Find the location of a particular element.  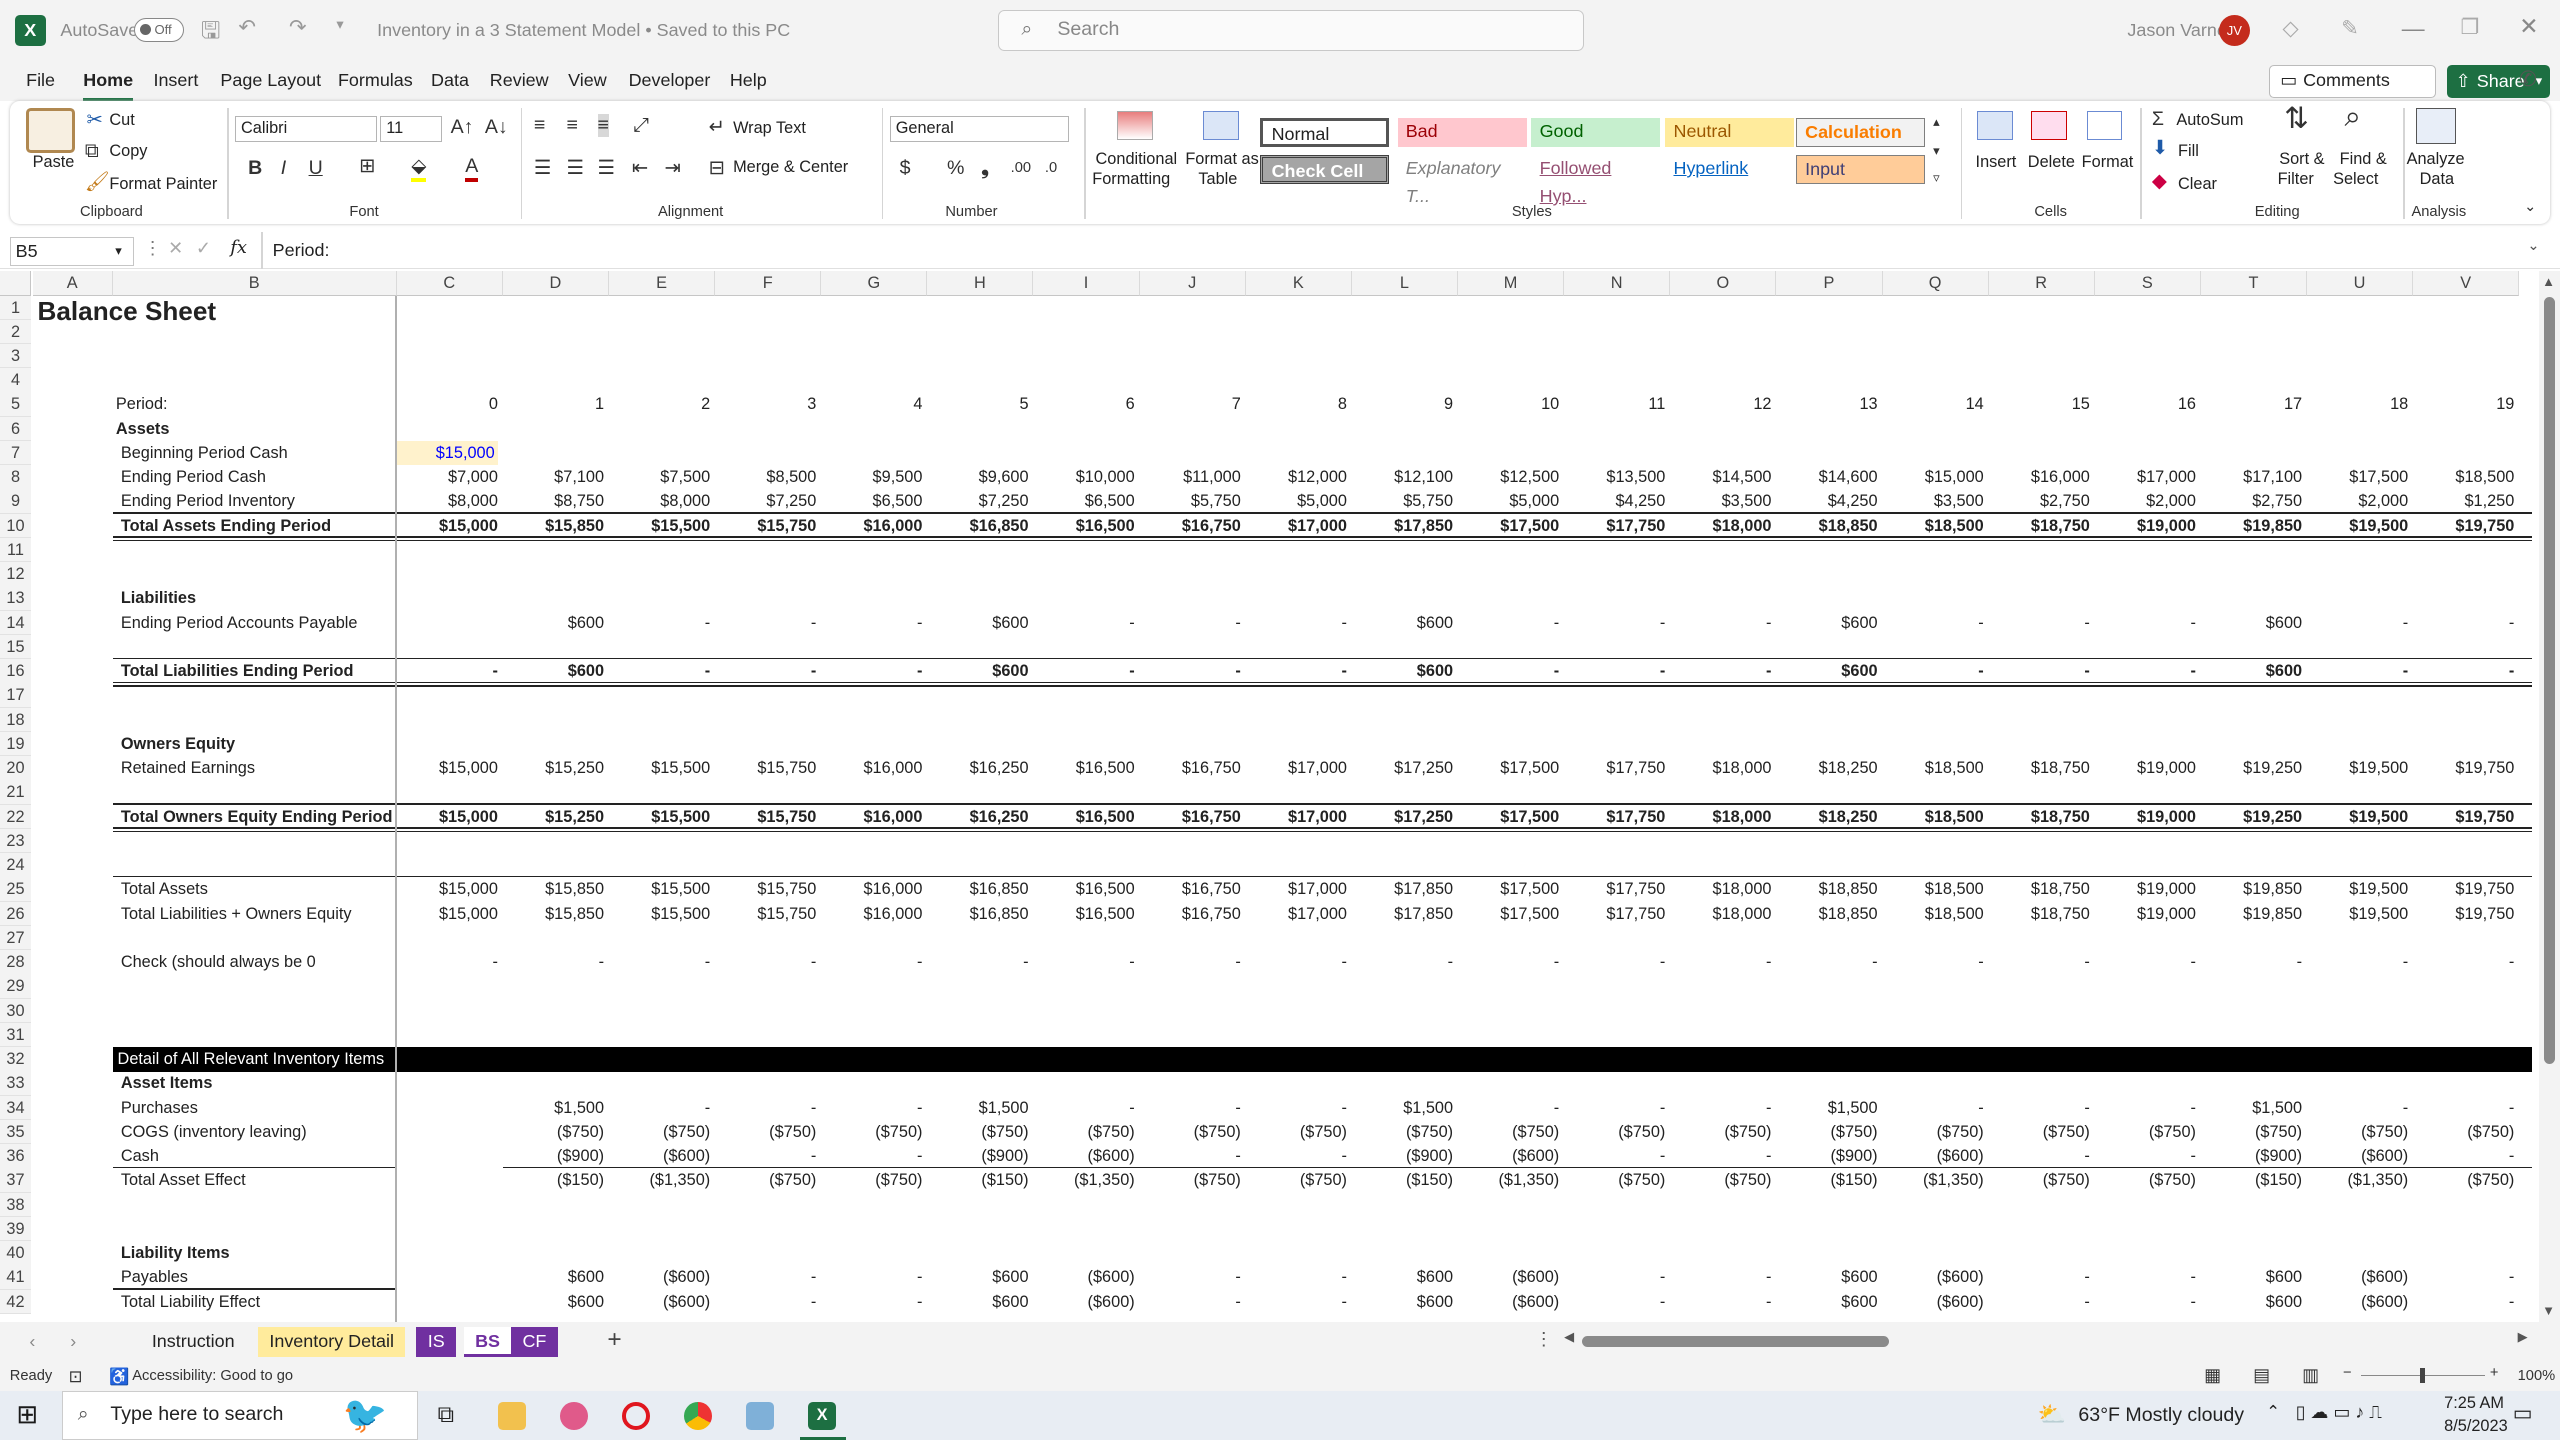

value-r25-s: $19,000 is located at coordinates (2145, 889).